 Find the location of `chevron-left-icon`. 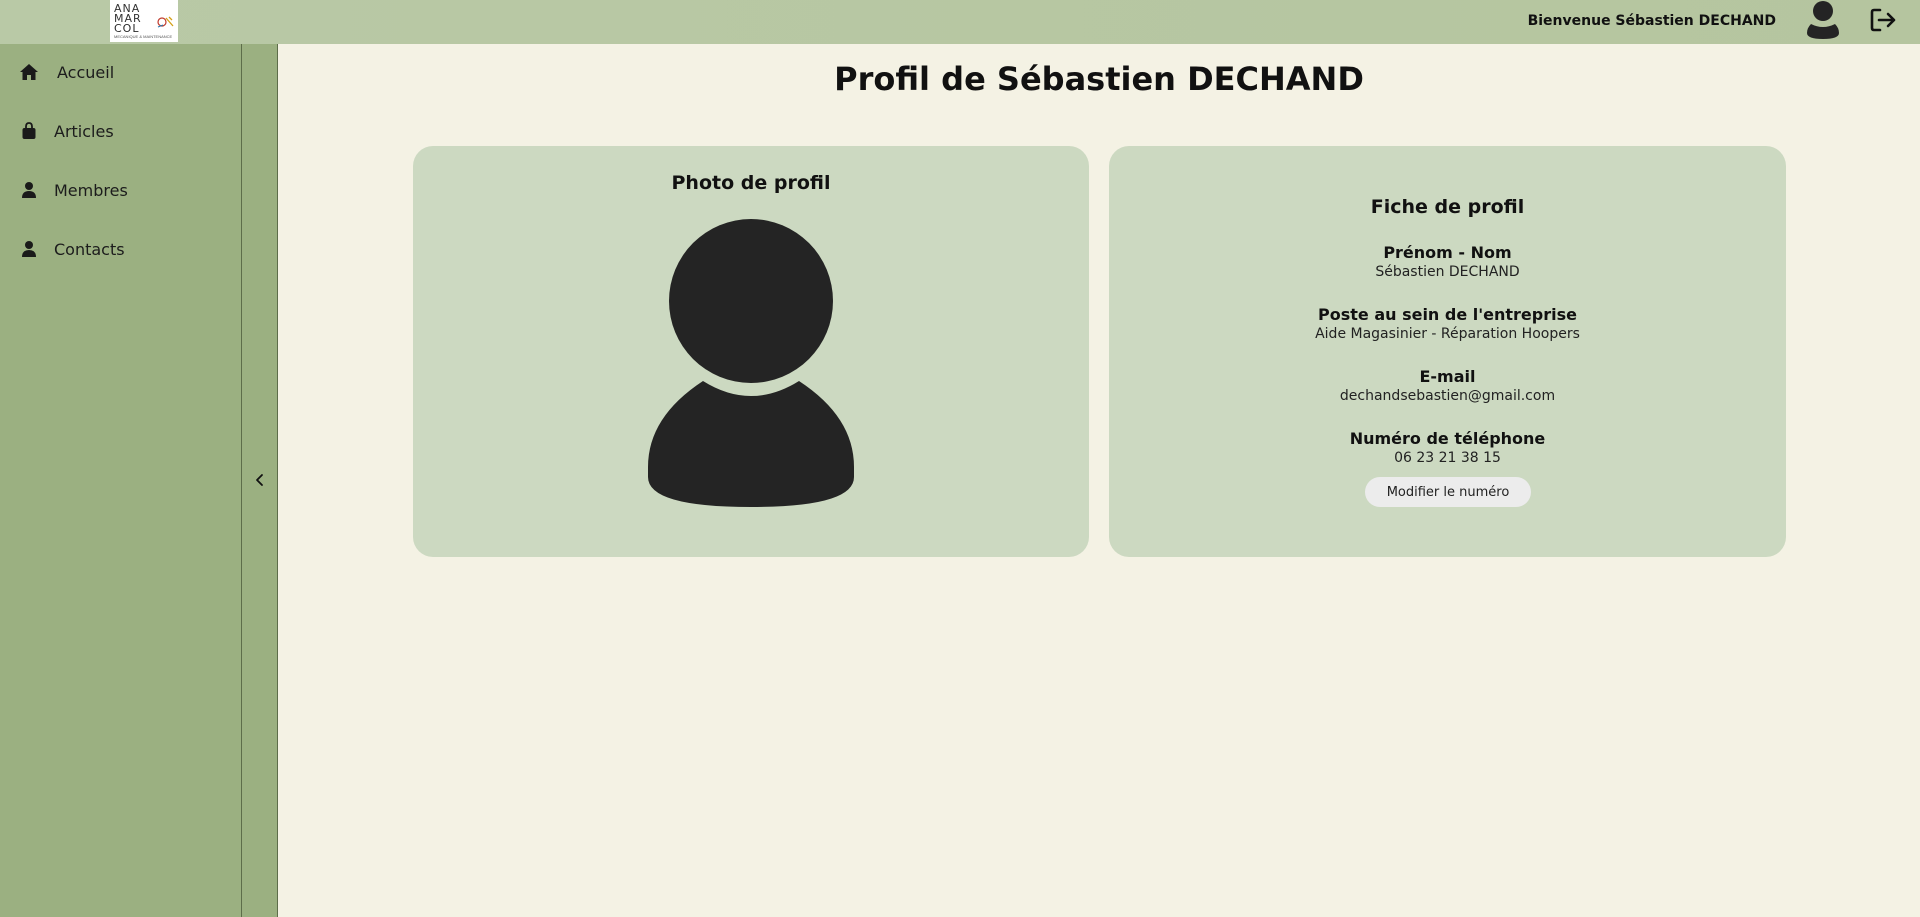

chevron-left-icon is located at coordinates (259, 480).